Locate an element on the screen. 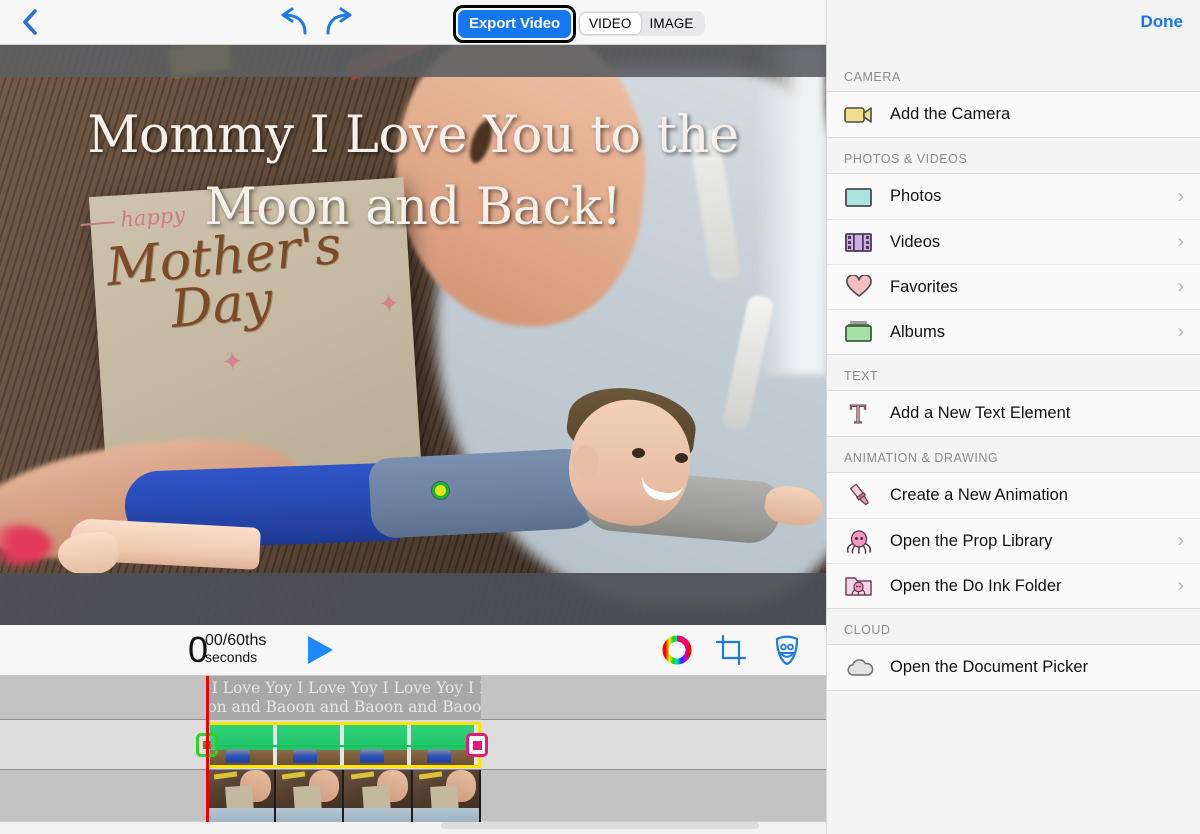 Image resolution: width=1200 pixels, height=834 pixels. chevron-left-icon is located at coordinates (30, 22).